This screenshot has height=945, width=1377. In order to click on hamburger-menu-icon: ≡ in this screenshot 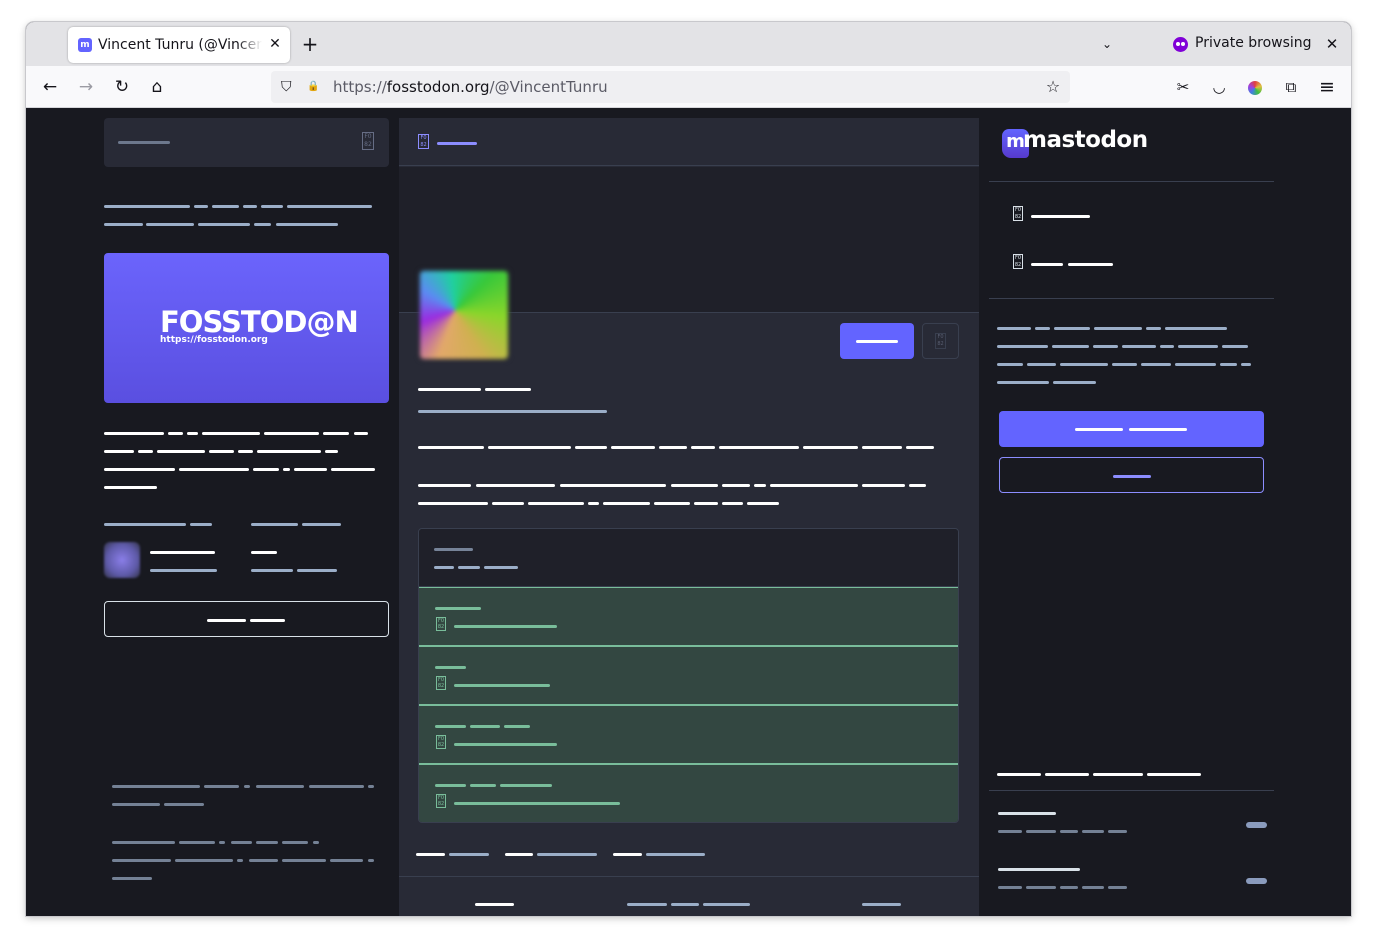, I will do `click(1327, 87)`.